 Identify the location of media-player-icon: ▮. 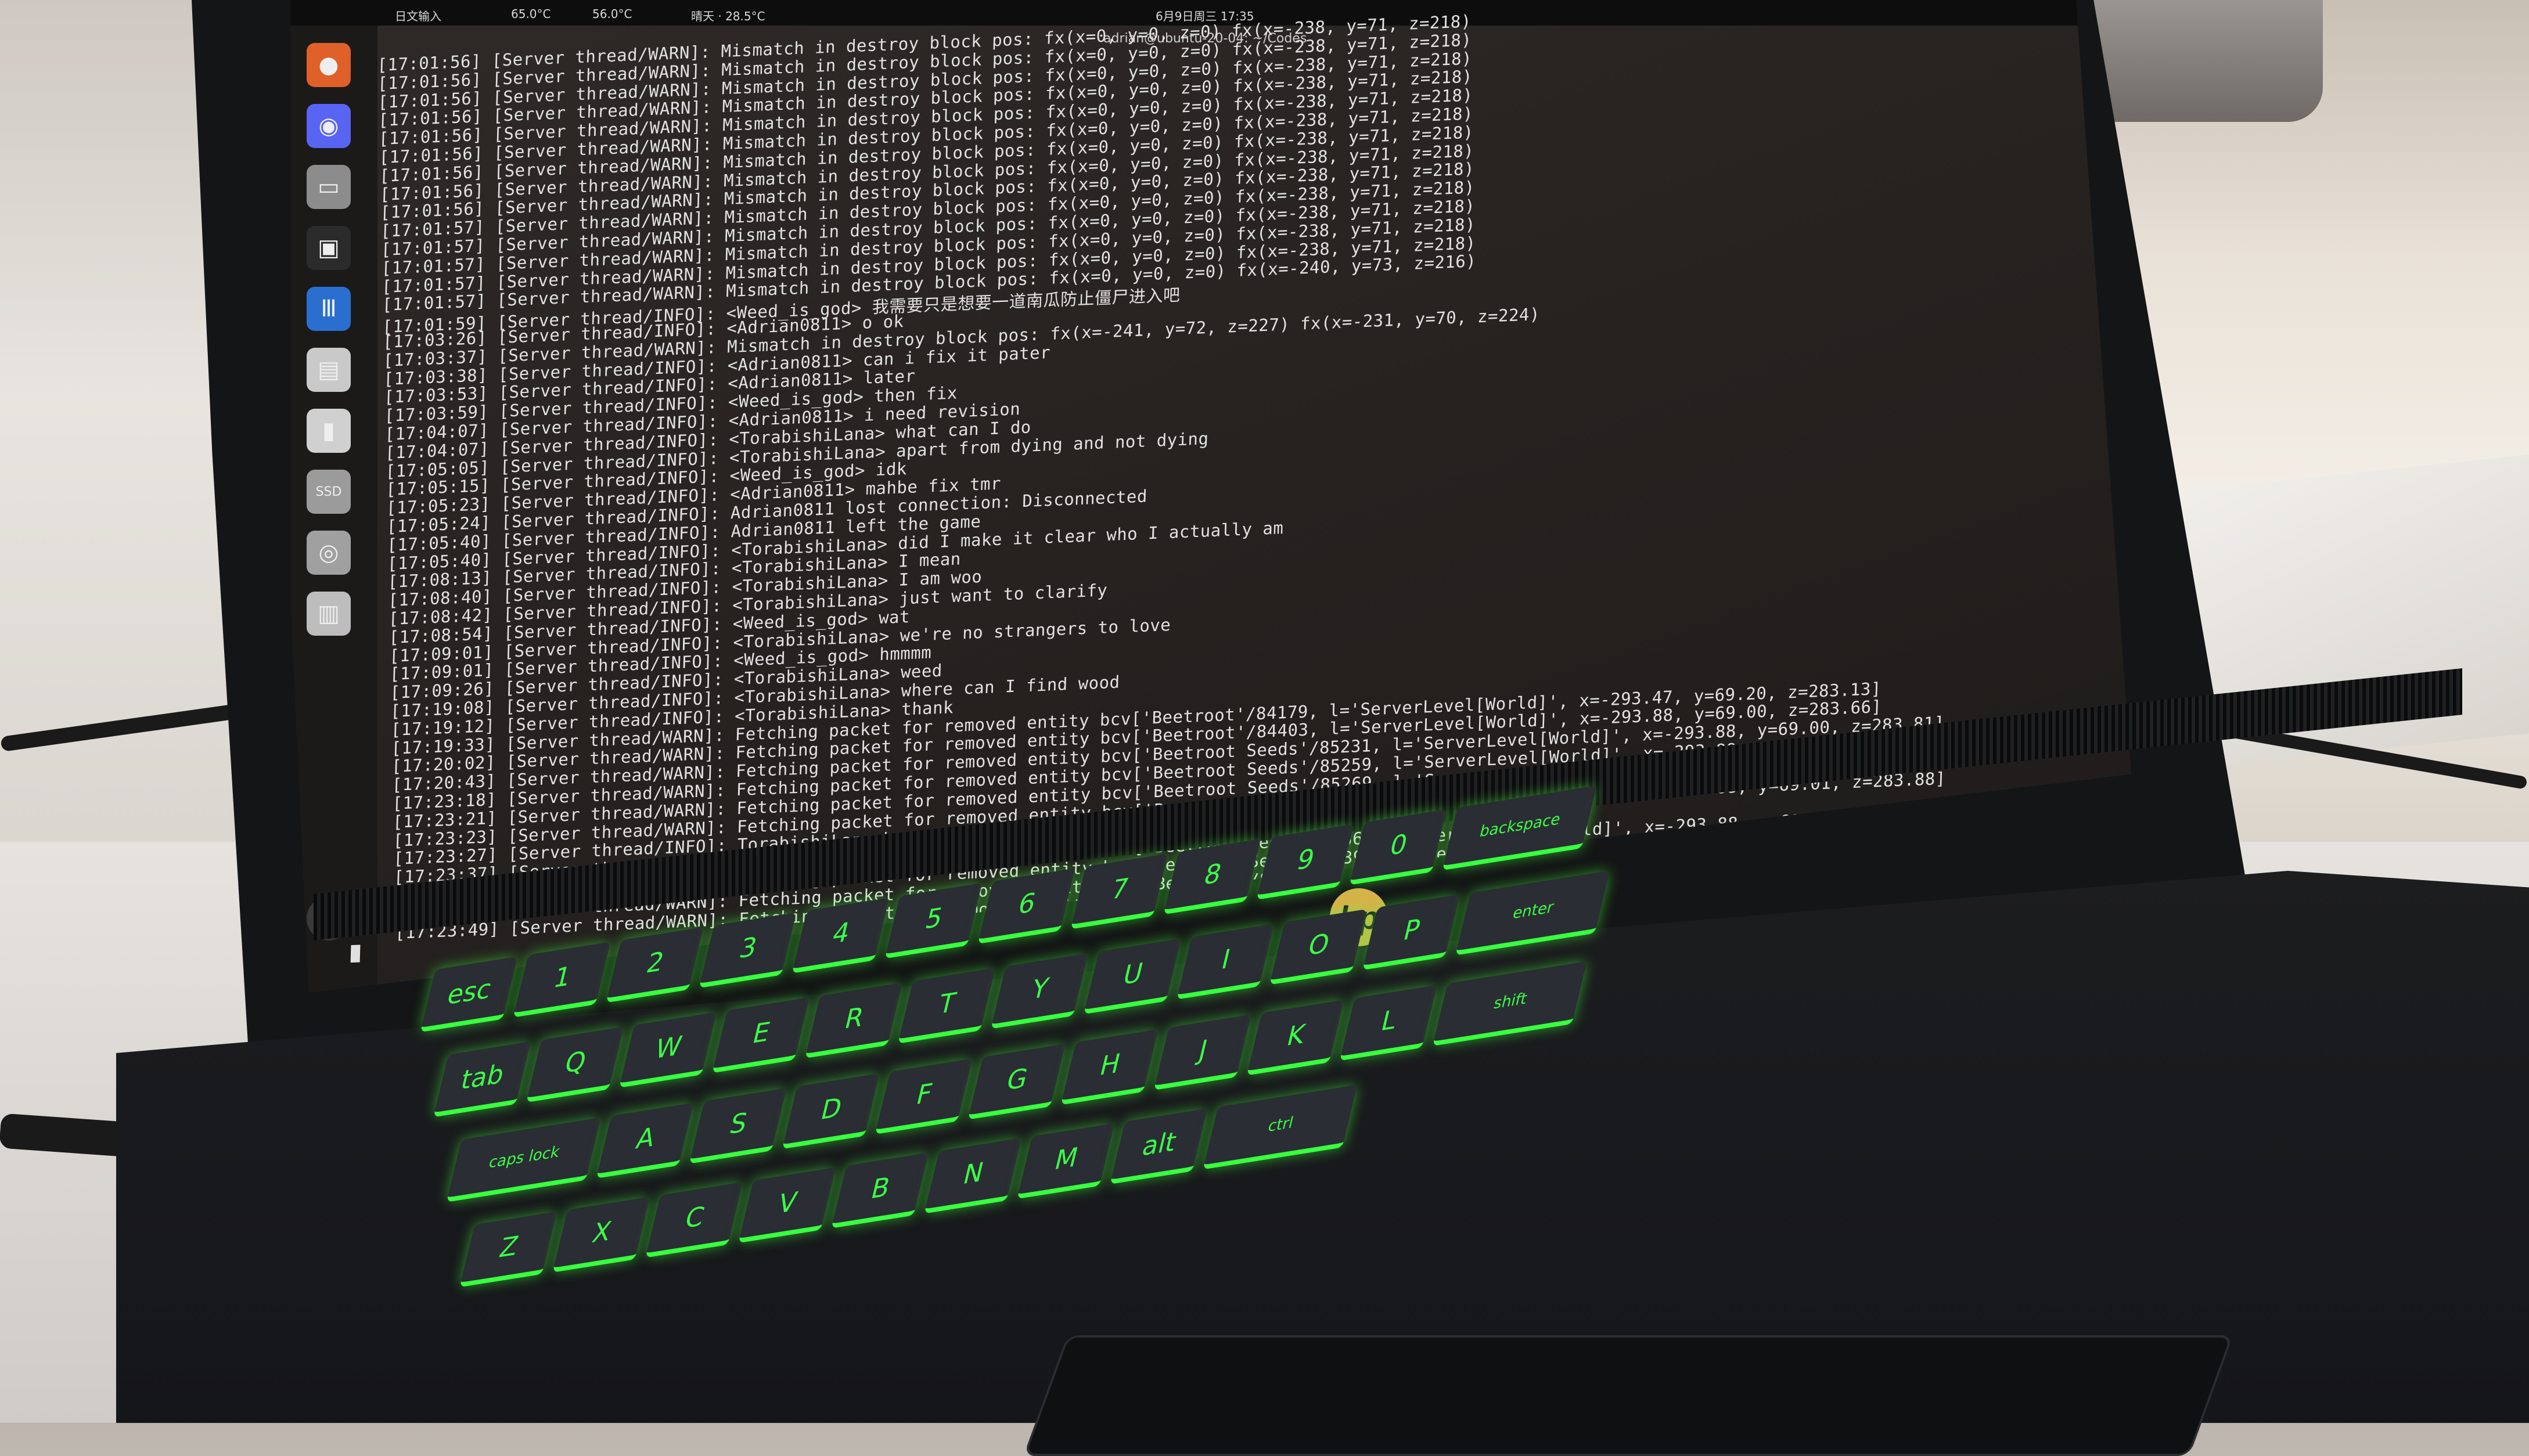
(329, 431).